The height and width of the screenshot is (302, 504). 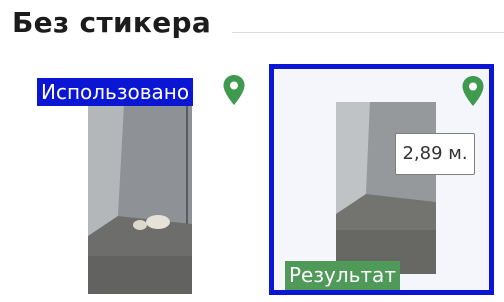 I want to click on section-title: Без стикера, so click(x=112, y=22).